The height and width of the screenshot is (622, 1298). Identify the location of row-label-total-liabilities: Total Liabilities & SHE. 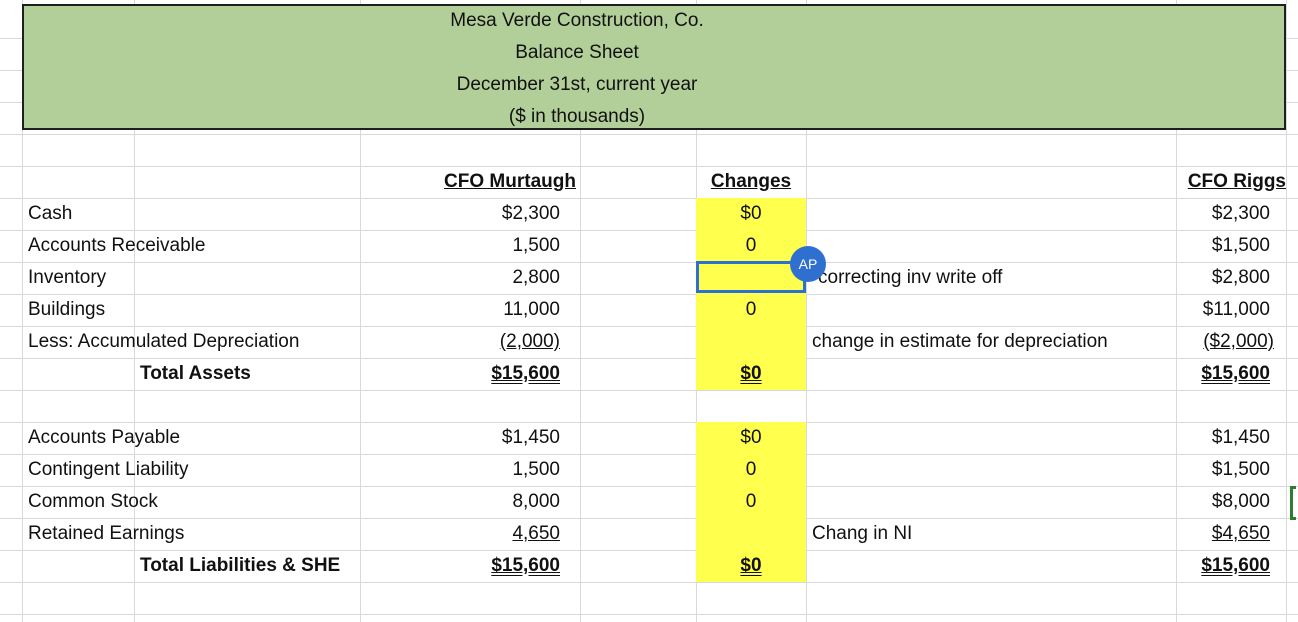
(240, 566).